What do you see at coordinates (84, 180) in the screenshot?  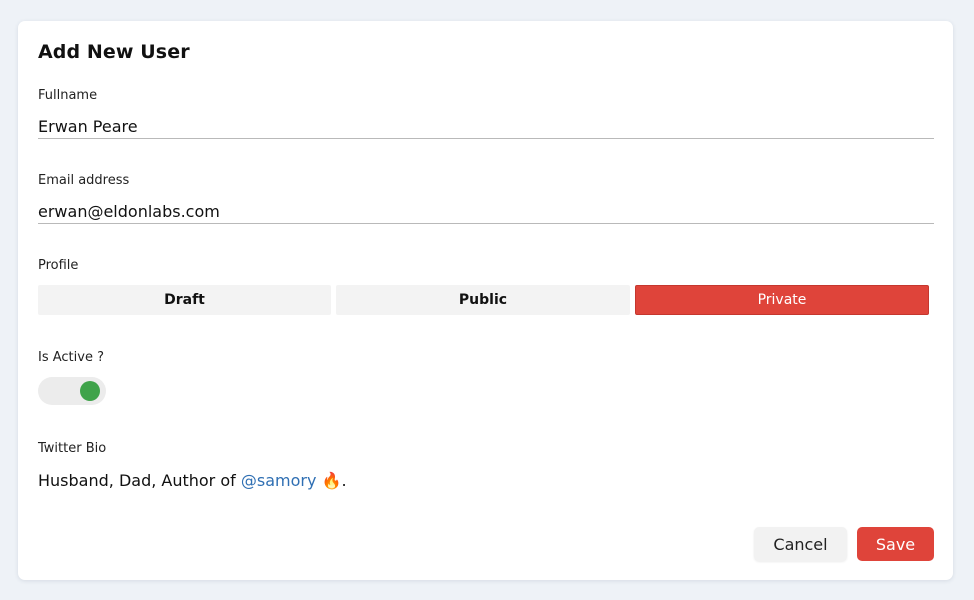 I see `email-label: Email address` at bounding box center [84, 180].